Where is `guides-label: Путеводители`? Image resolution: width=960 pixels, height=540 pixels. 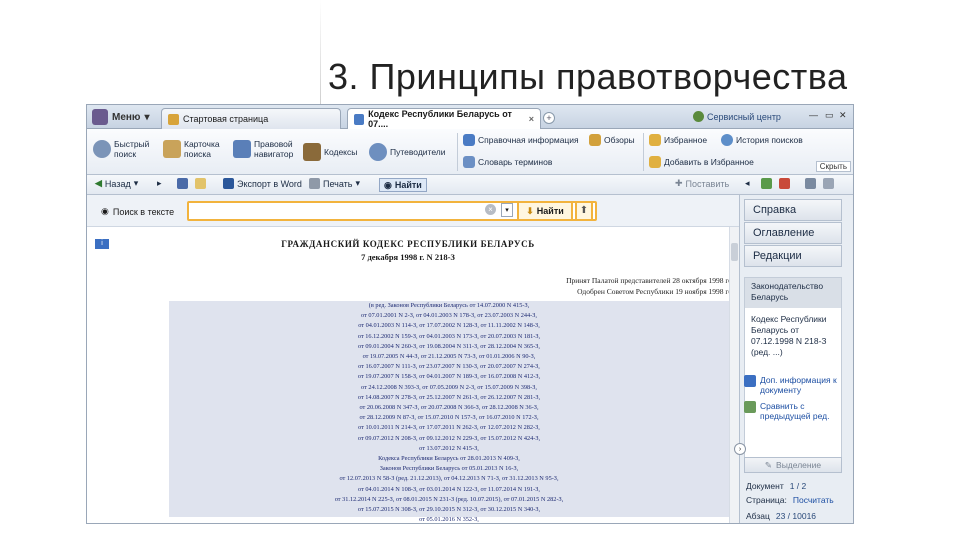
guides-label: Путеводители is located at coordinates (418, 152).